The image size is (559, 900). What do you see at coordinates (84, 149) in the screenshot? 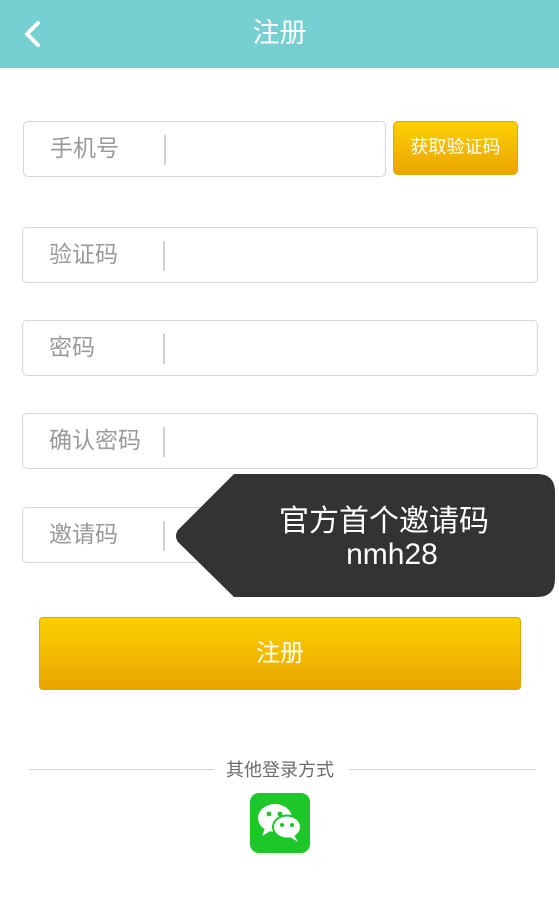
I see `phone-label: 手机号` at bounding box center [84, 149].